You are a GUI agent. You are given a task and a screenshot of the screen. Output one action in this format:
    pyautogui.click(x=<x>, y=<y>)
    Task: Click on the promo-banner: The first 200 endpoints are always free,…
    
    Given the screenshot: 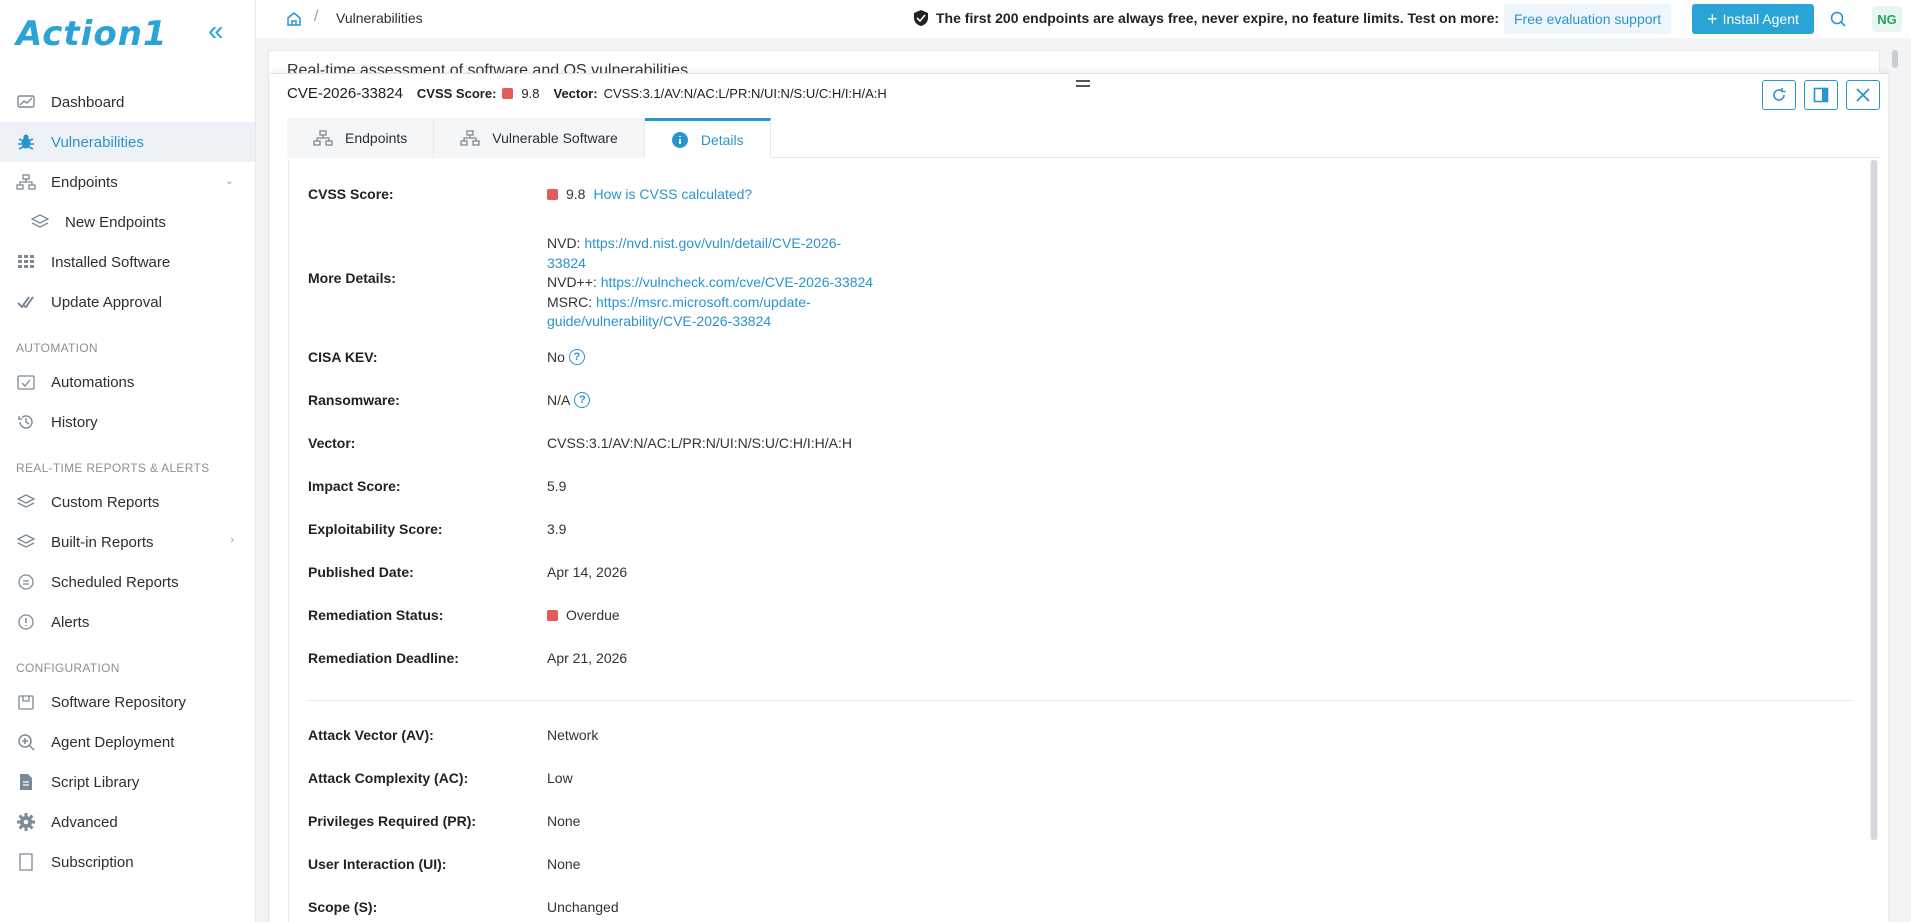 What is the action you would take?
    pyautogui.click(x=1205, y=18)
    